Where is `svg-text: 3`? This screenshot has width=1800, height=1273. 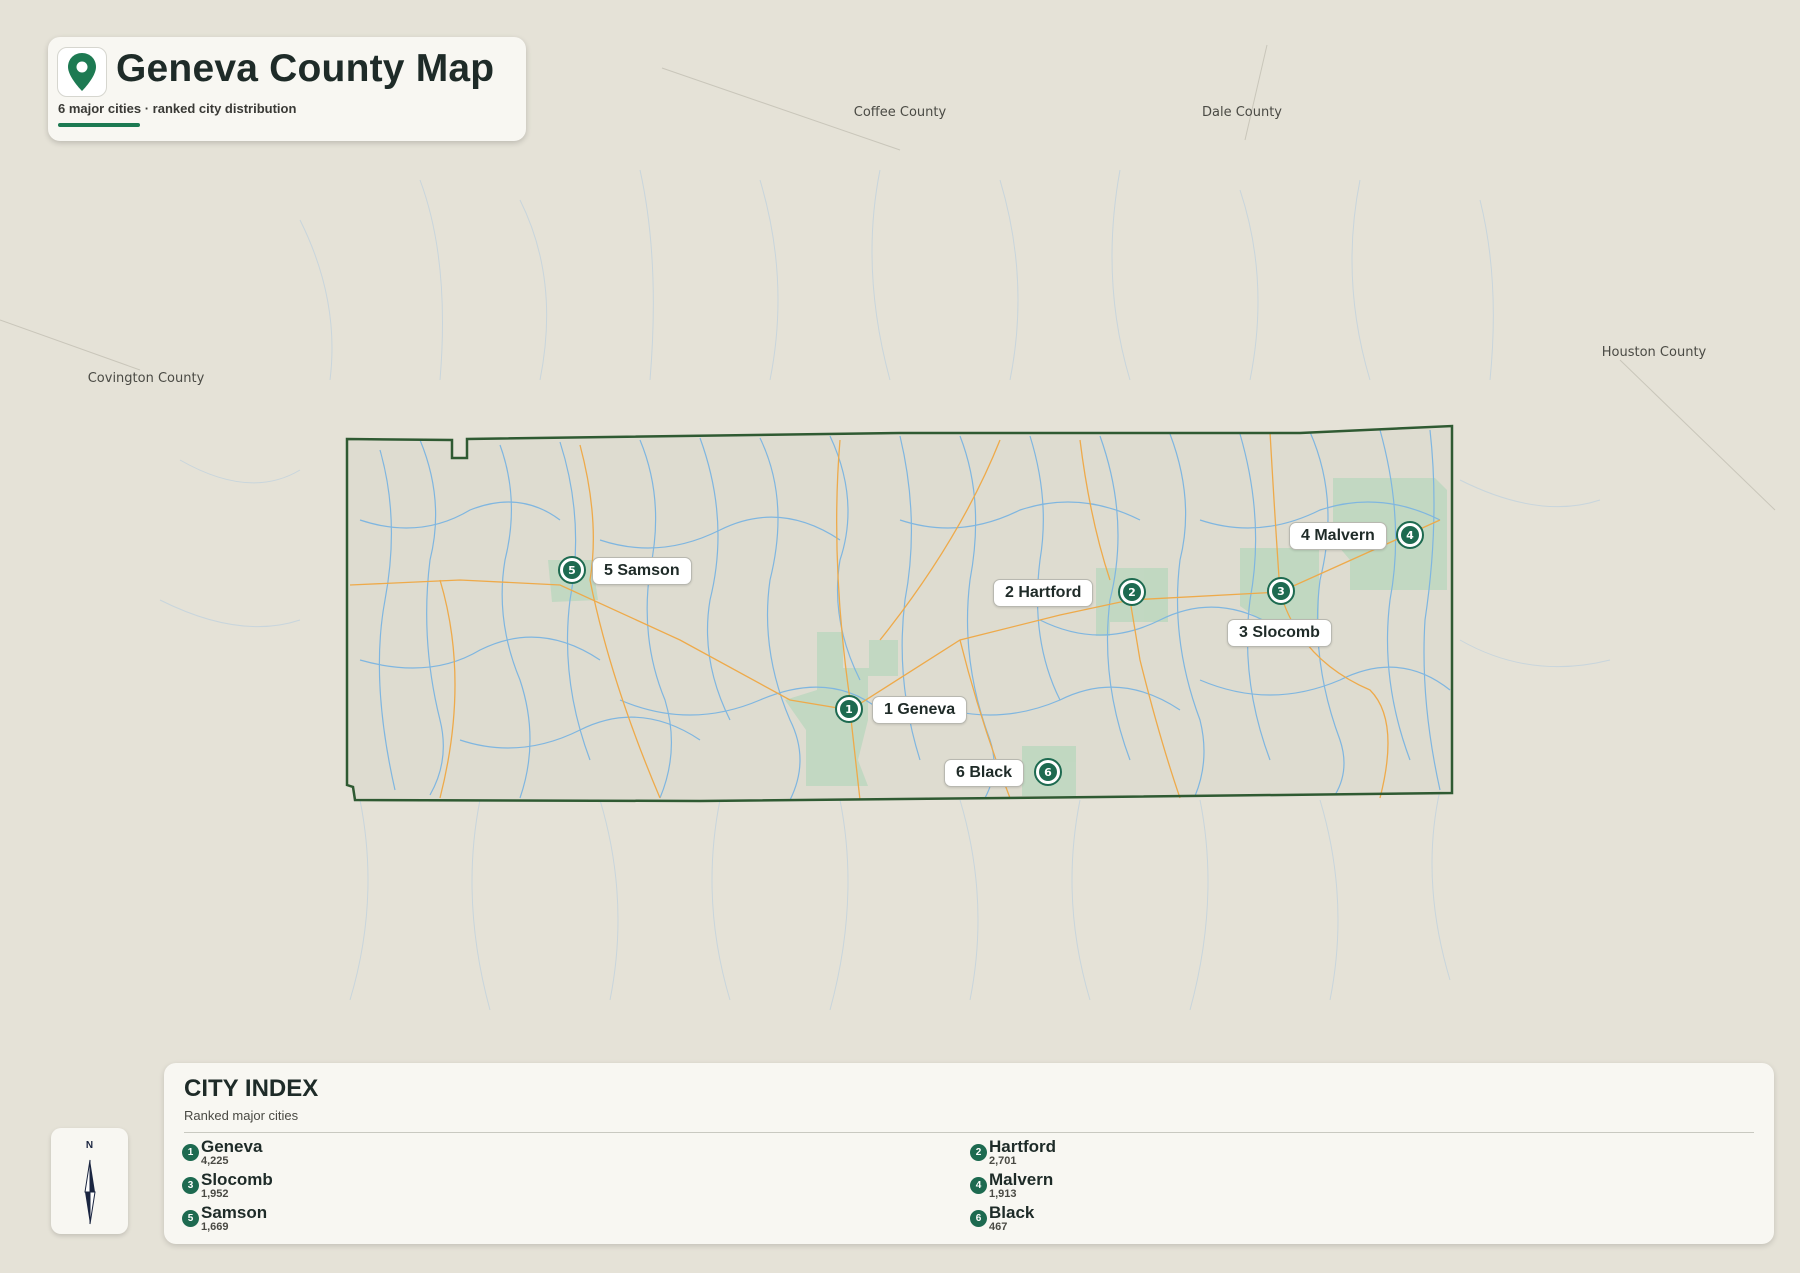
svg-text: 3 is located at coordinates (1281, 591).